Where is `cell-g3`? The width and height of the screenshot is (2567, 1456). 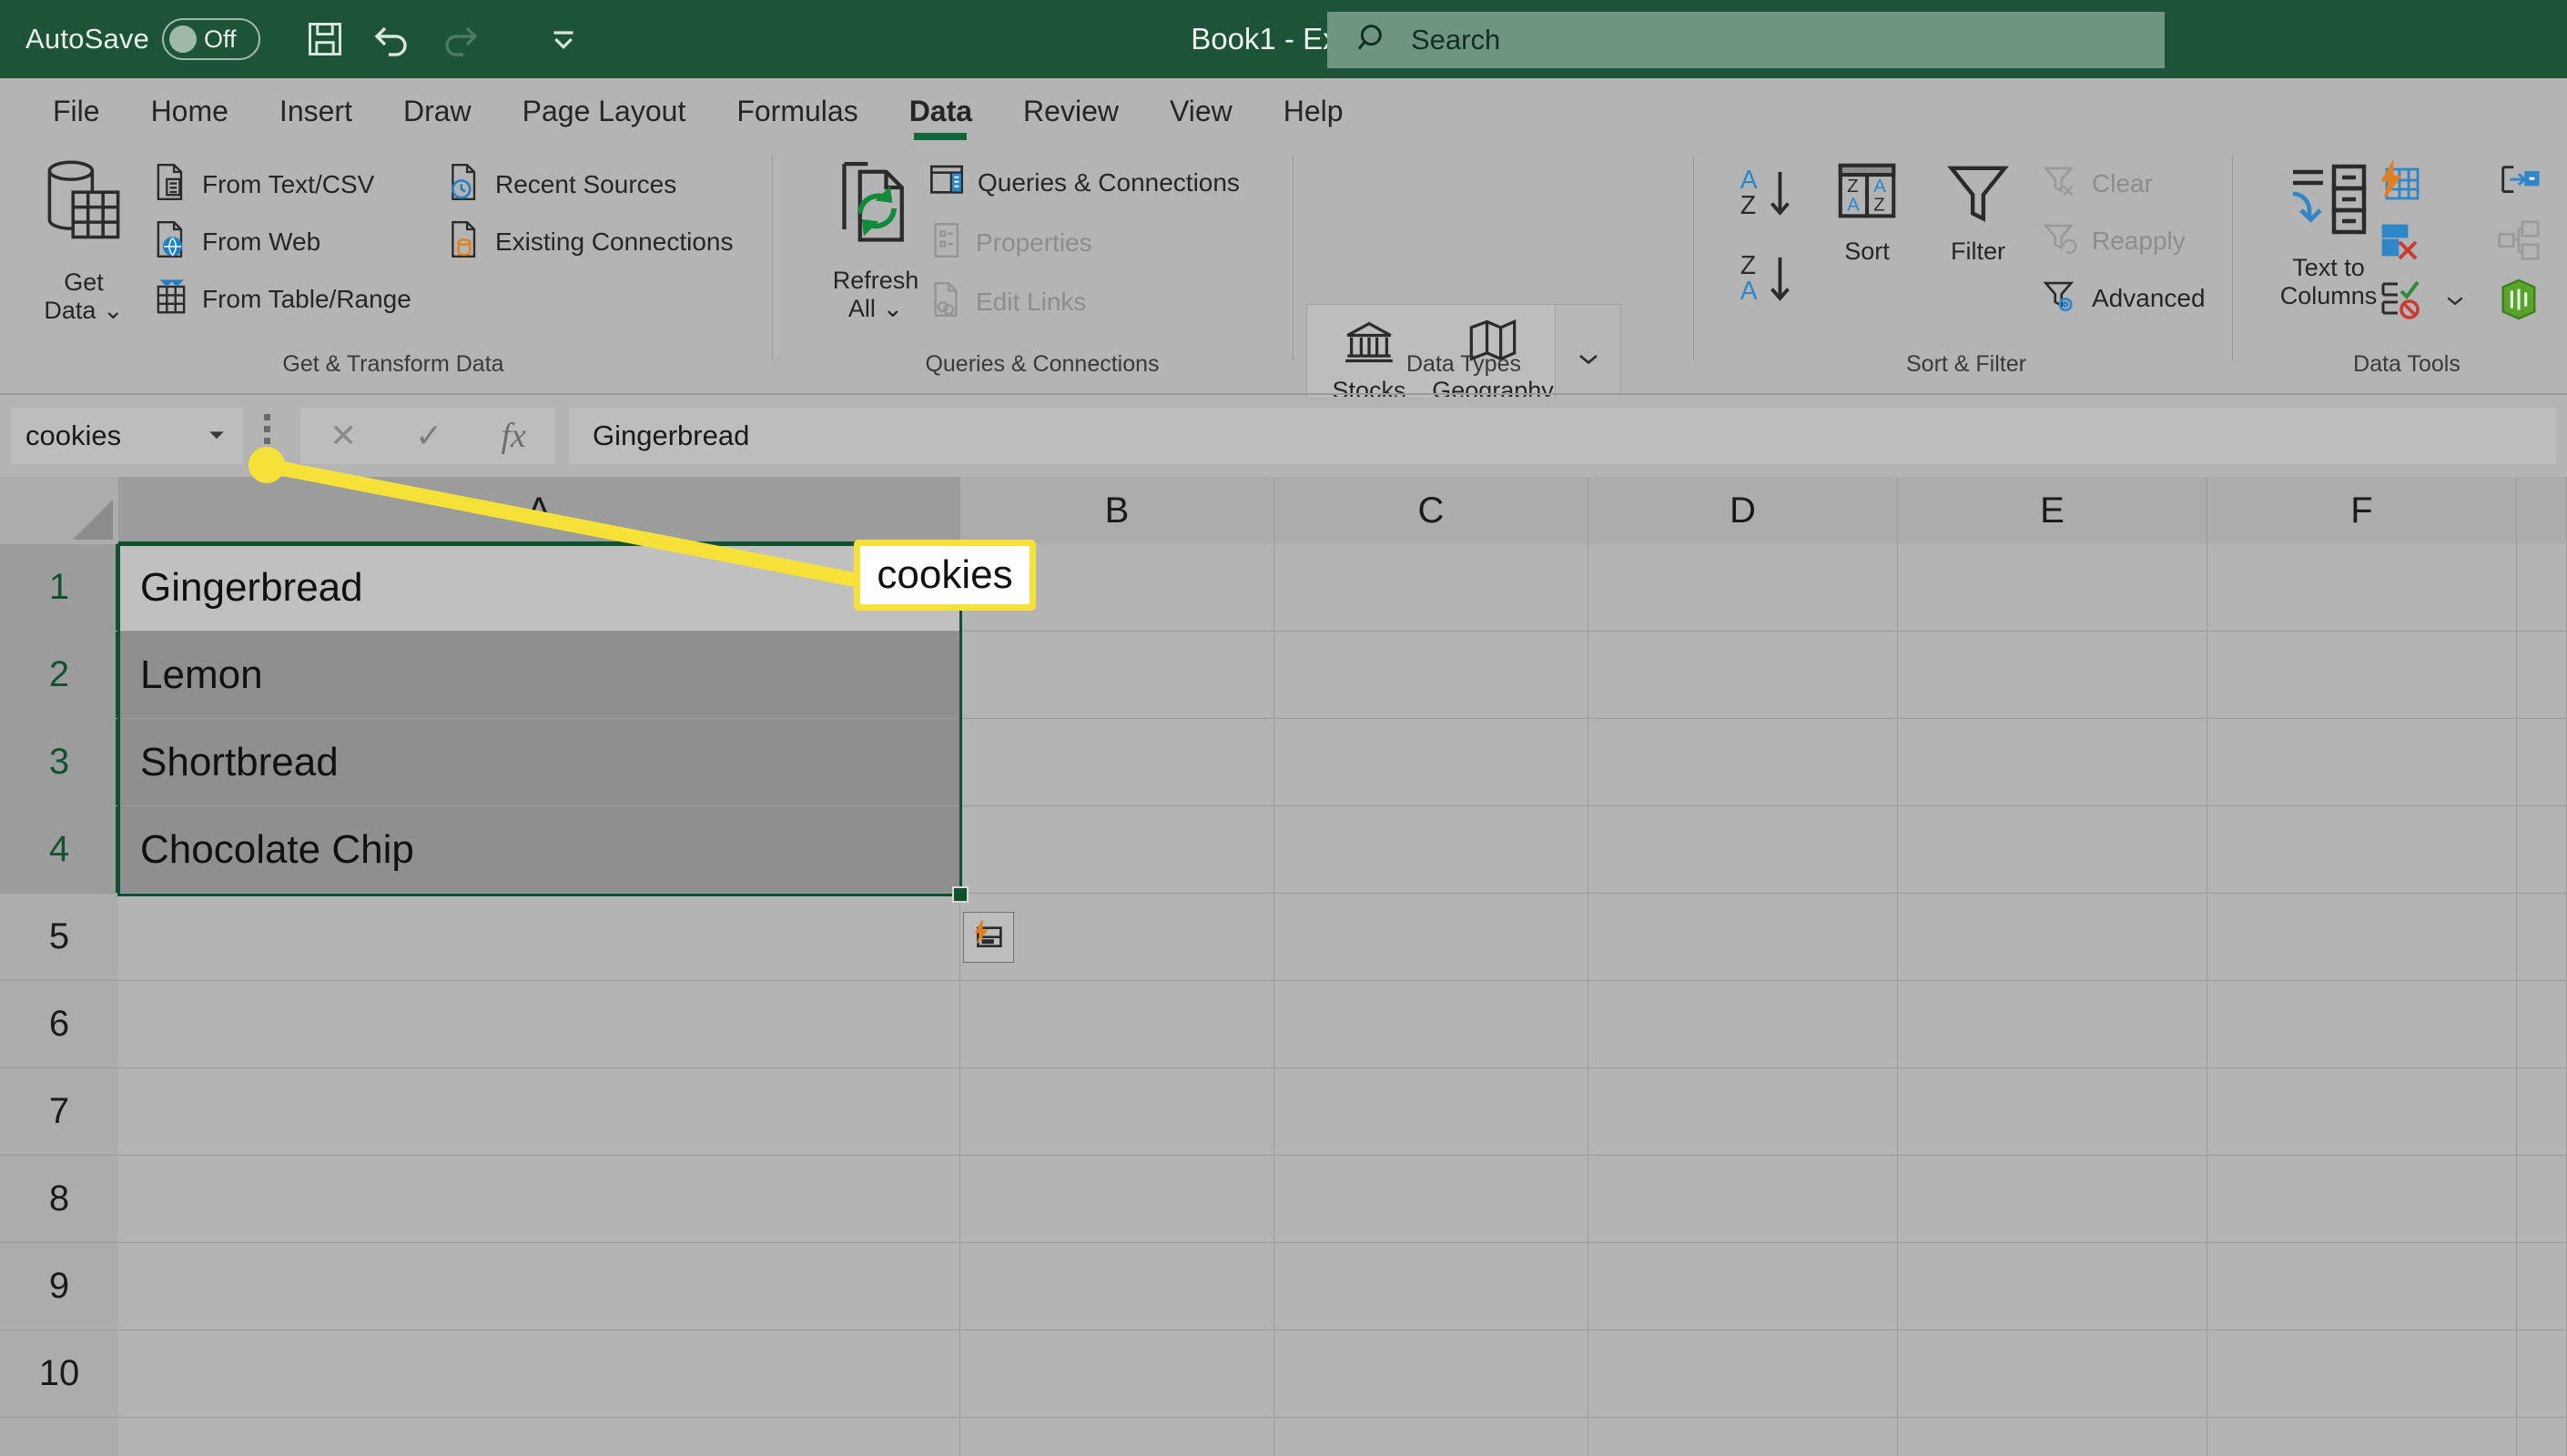 cell-g3 is located at coordinates (2542, 762).